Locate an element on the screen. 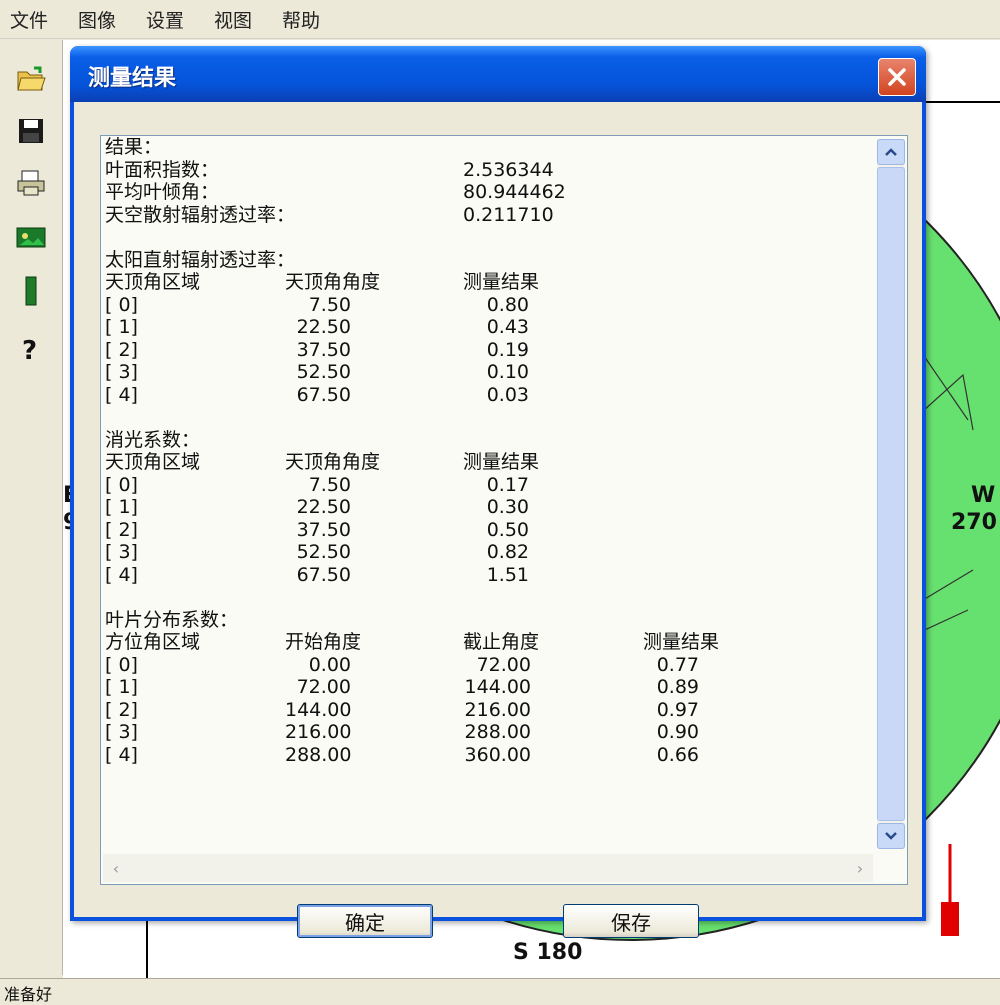 Image resolution: width=1000 pixels, height=1005 pixels. direct-cell: [ 4] is located at coordinates (121, 394).